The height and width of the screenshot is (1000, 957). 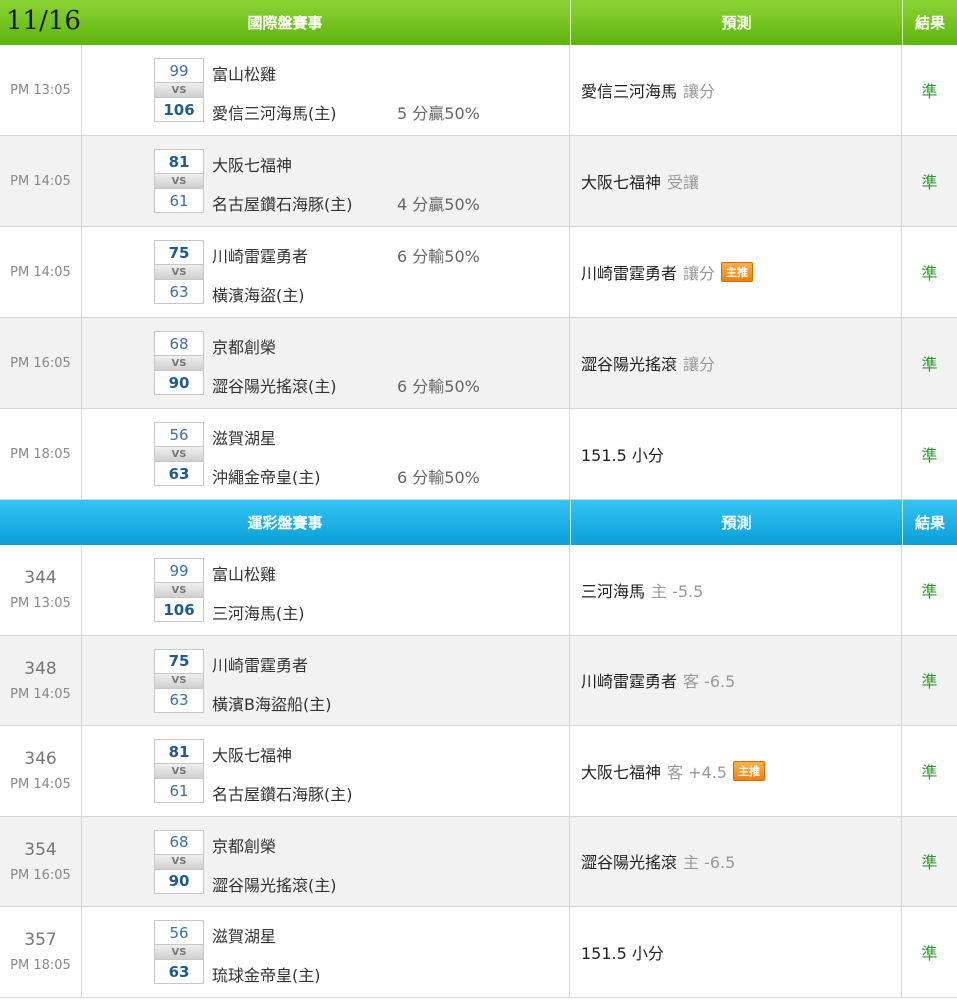 I want to click on match-cell: 75 VS 63 川崎雷霆勇者 橫濱海盜(主) 6 分輸50%, so click(x=326, y=272).